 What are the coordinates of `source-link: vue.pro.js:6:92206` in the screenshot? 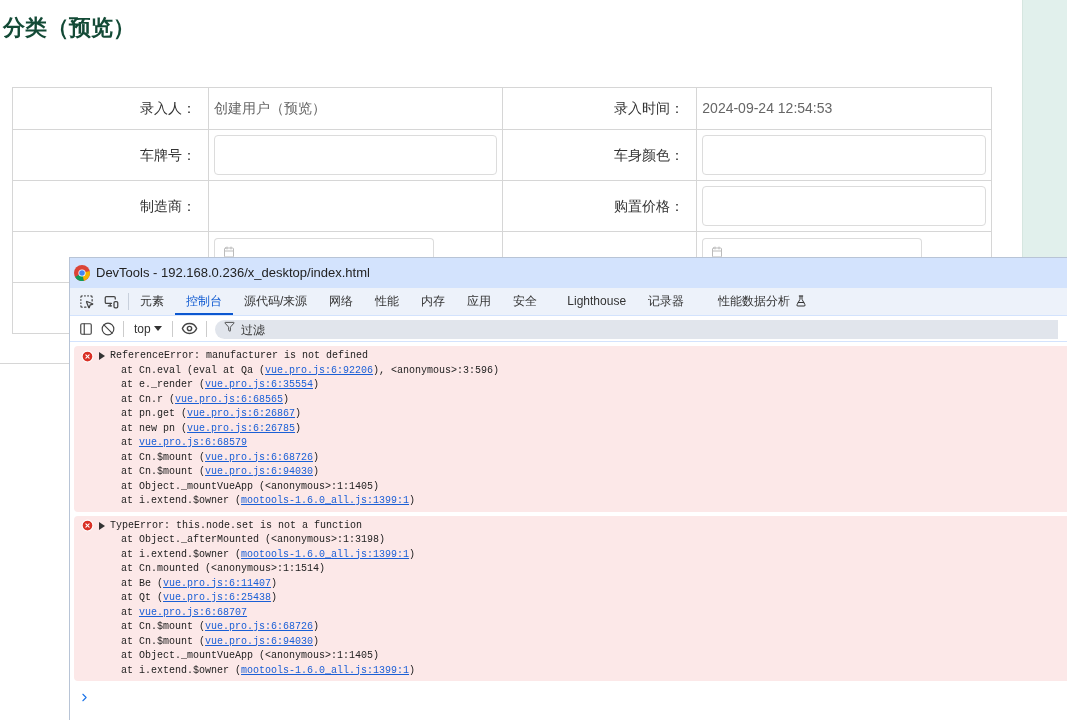 It's located at (319, 370).